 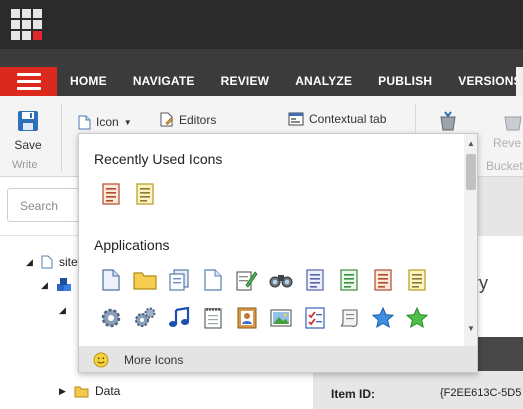 What do you see at coordinates (111, 318) in the screenshot?
I see `gear-icon` at bounding box center [111, 318].